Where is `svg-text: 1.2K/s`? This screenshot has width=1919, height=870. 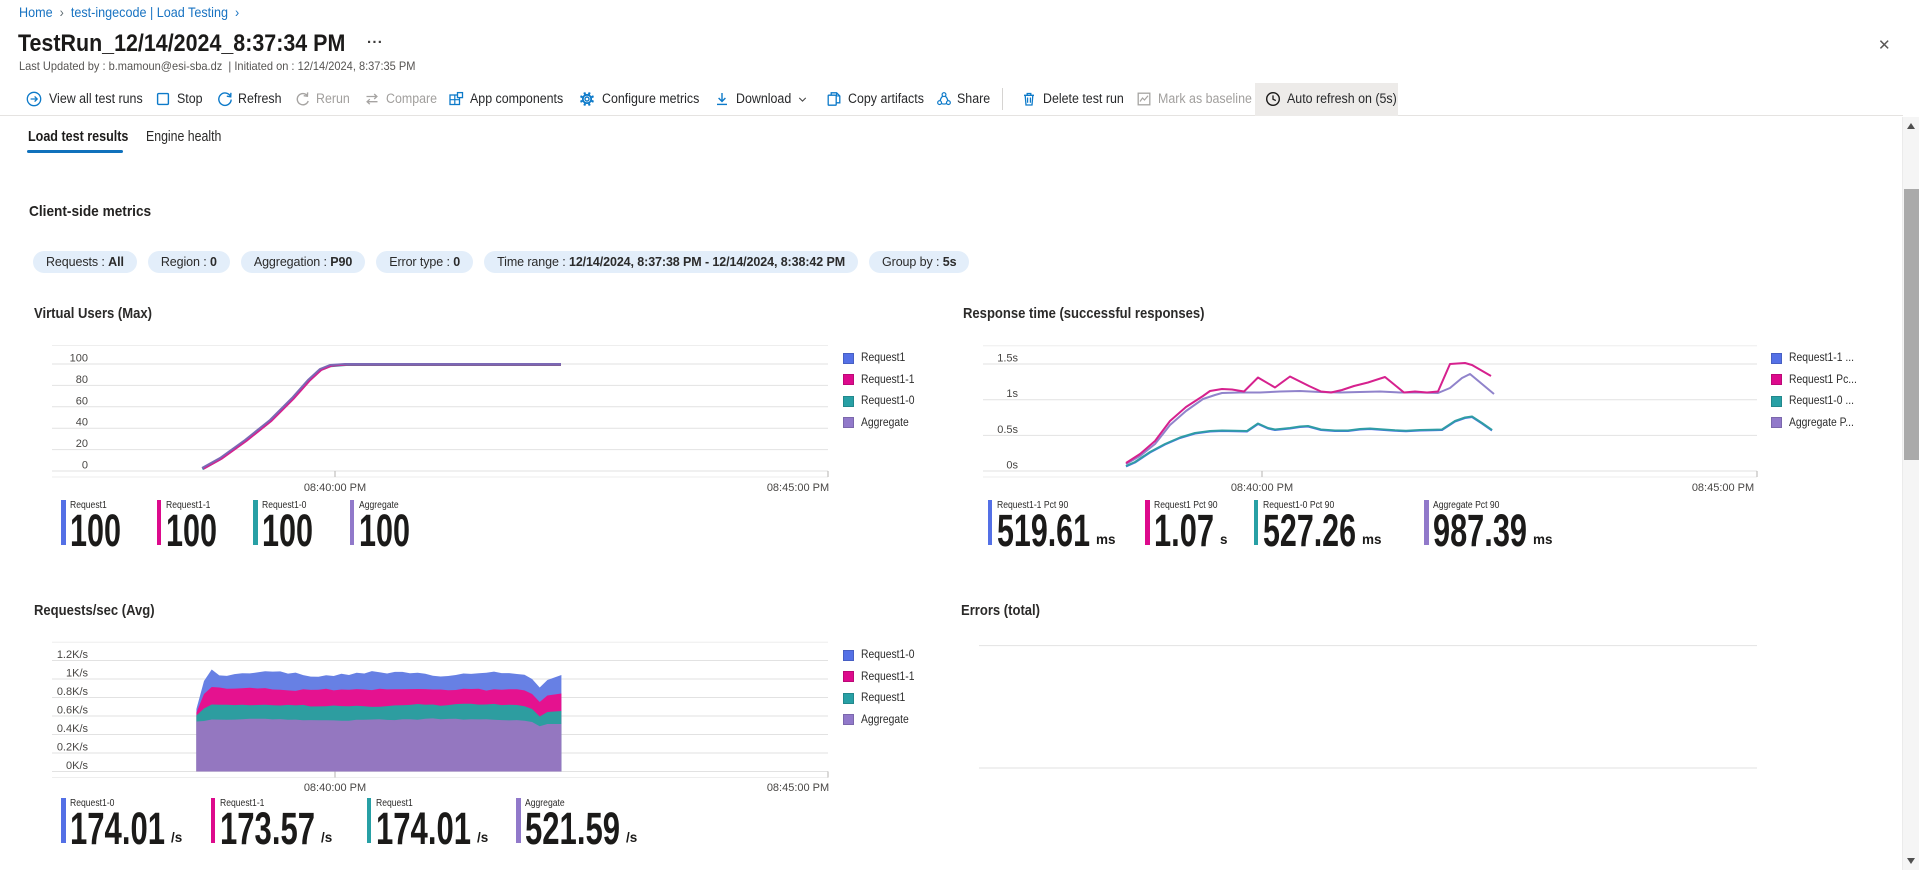
svg-text: 1.2K/s is located at coordinates (73, 655).